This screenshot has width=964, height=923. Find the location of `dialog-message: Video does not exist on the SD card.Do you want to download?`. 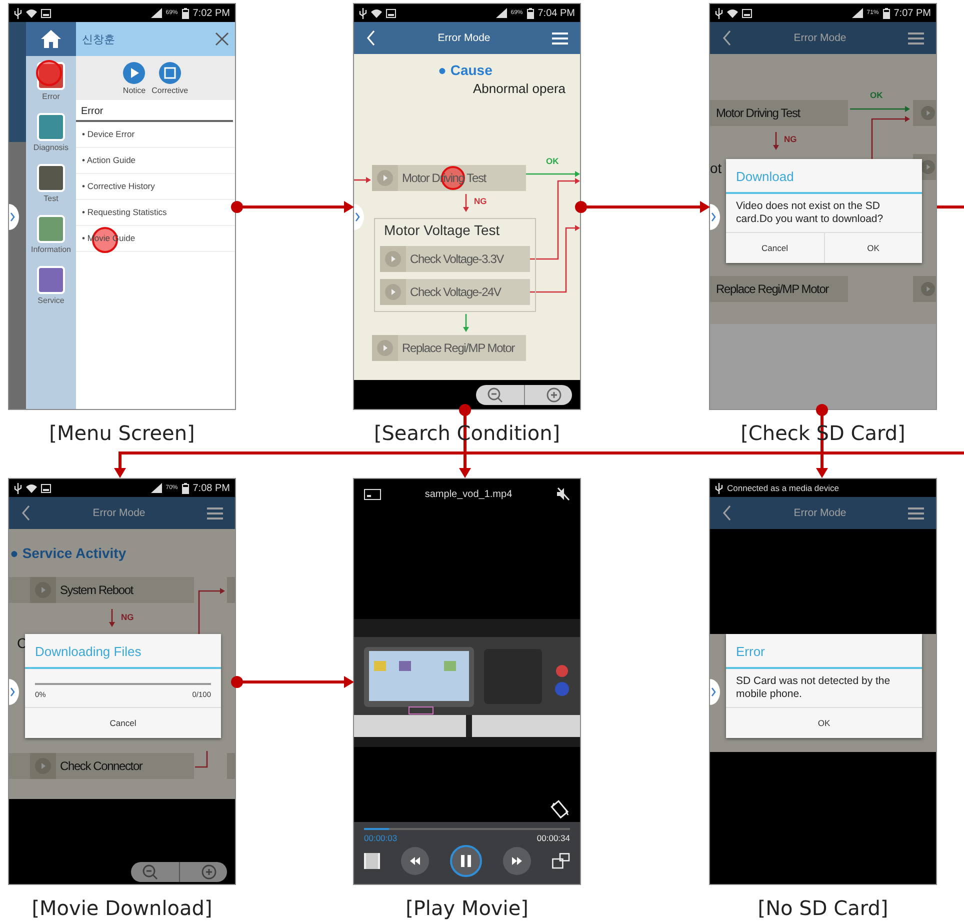

dialog-message: Video does not exist on the SD card.Do you want to download? is located at coordinates (809, 213).